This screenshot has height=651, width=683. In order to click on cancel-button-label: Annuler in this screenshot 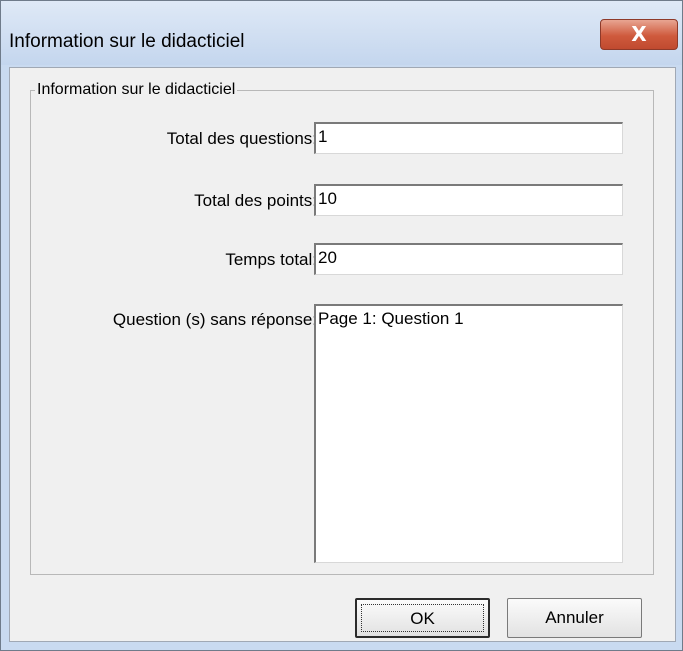, I will do `click(574, 617)`.